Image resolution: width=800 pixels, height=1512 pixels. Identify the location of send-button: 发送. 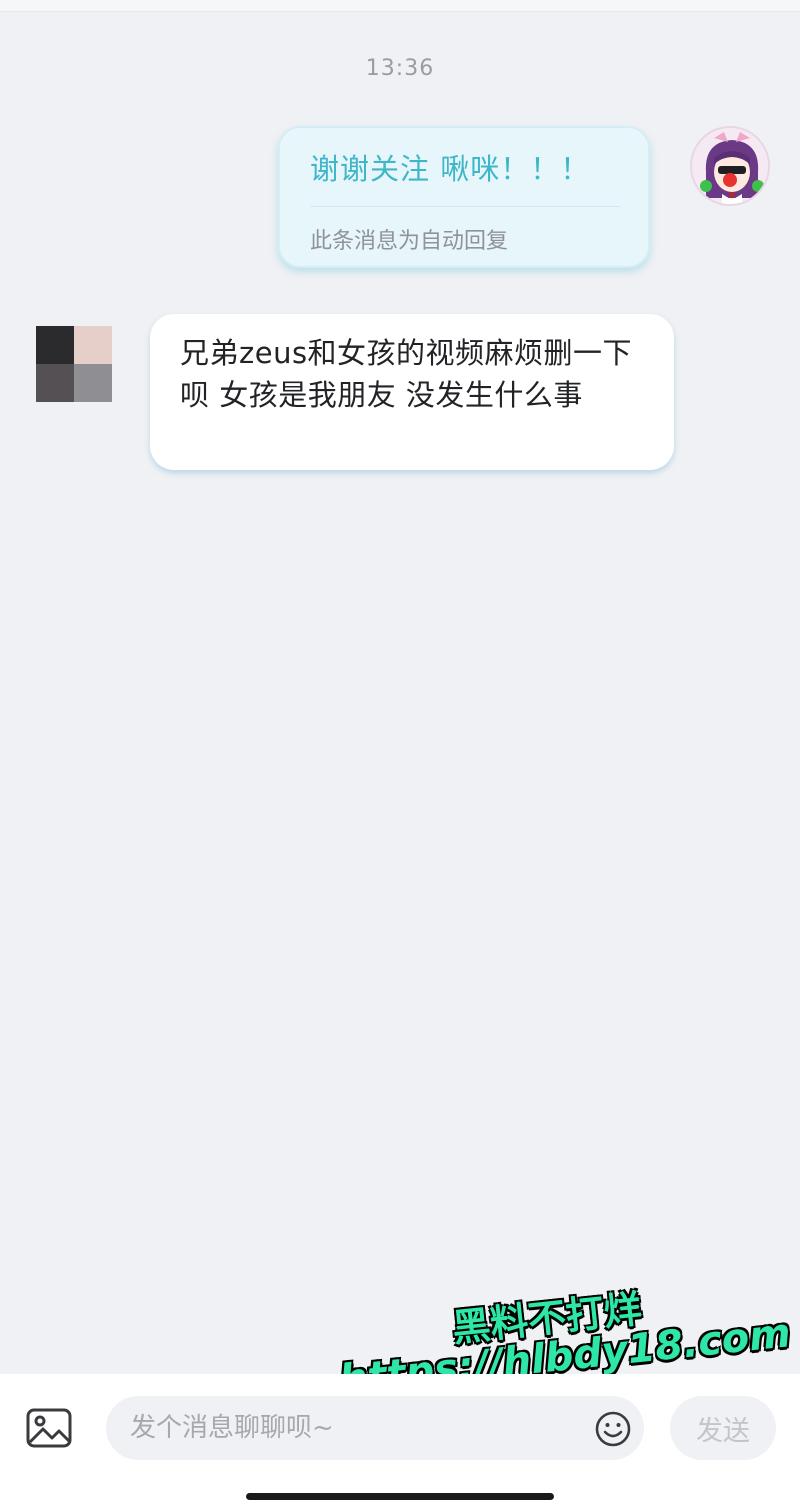
(723, 1428).